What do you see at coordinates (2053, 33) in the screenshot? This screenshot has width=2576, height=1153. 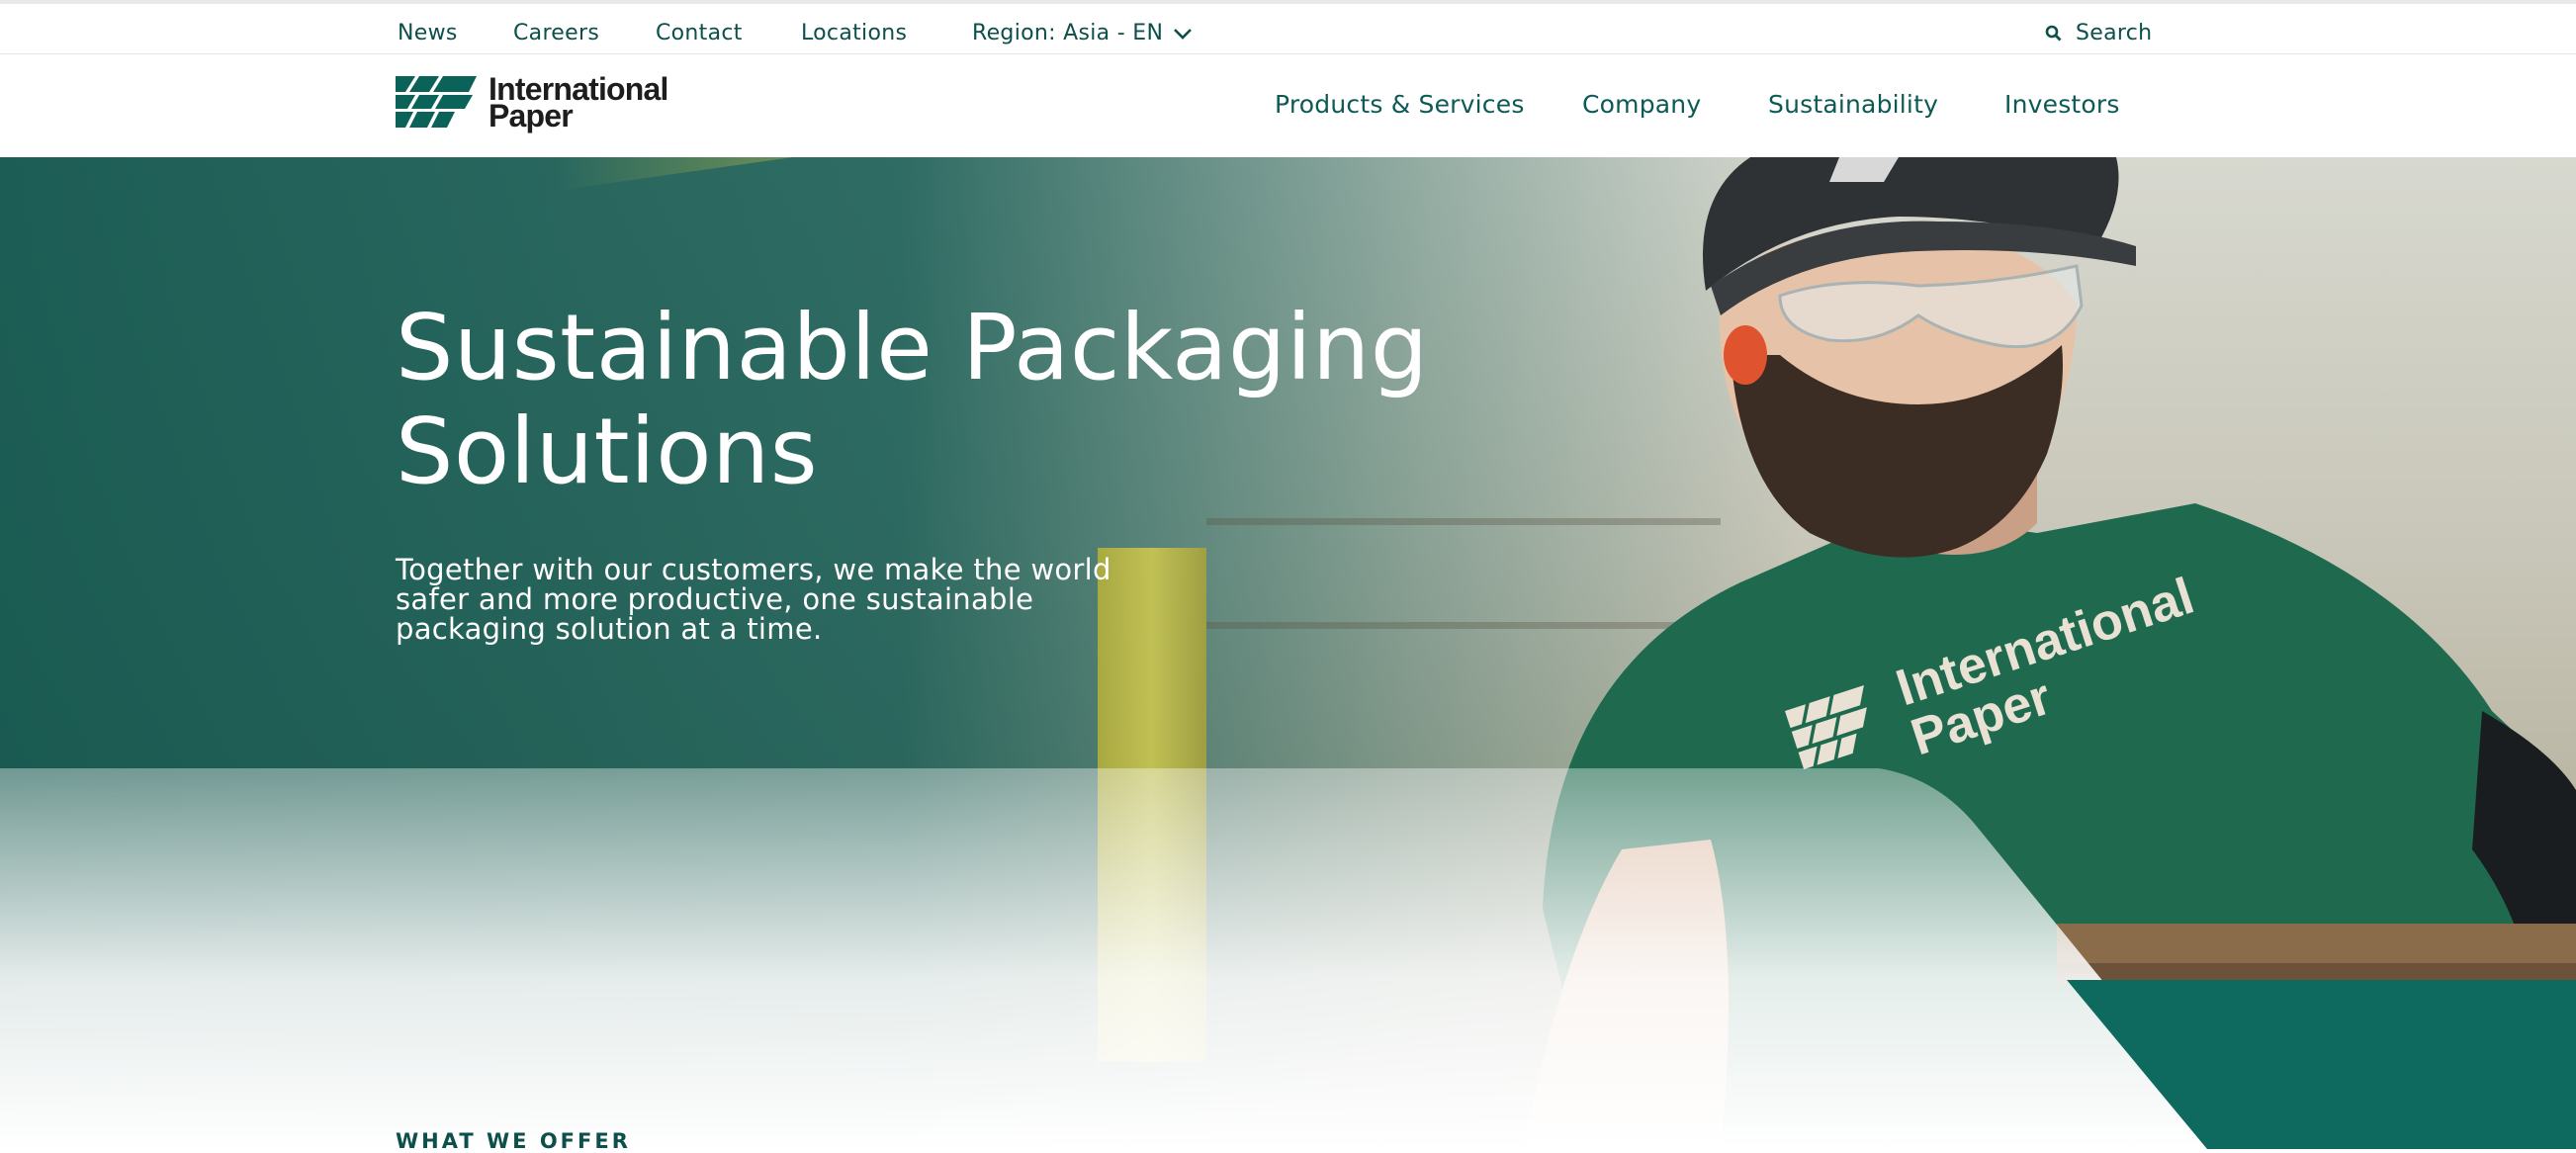 I see `search-icon` at bounding box center [2053, 33].